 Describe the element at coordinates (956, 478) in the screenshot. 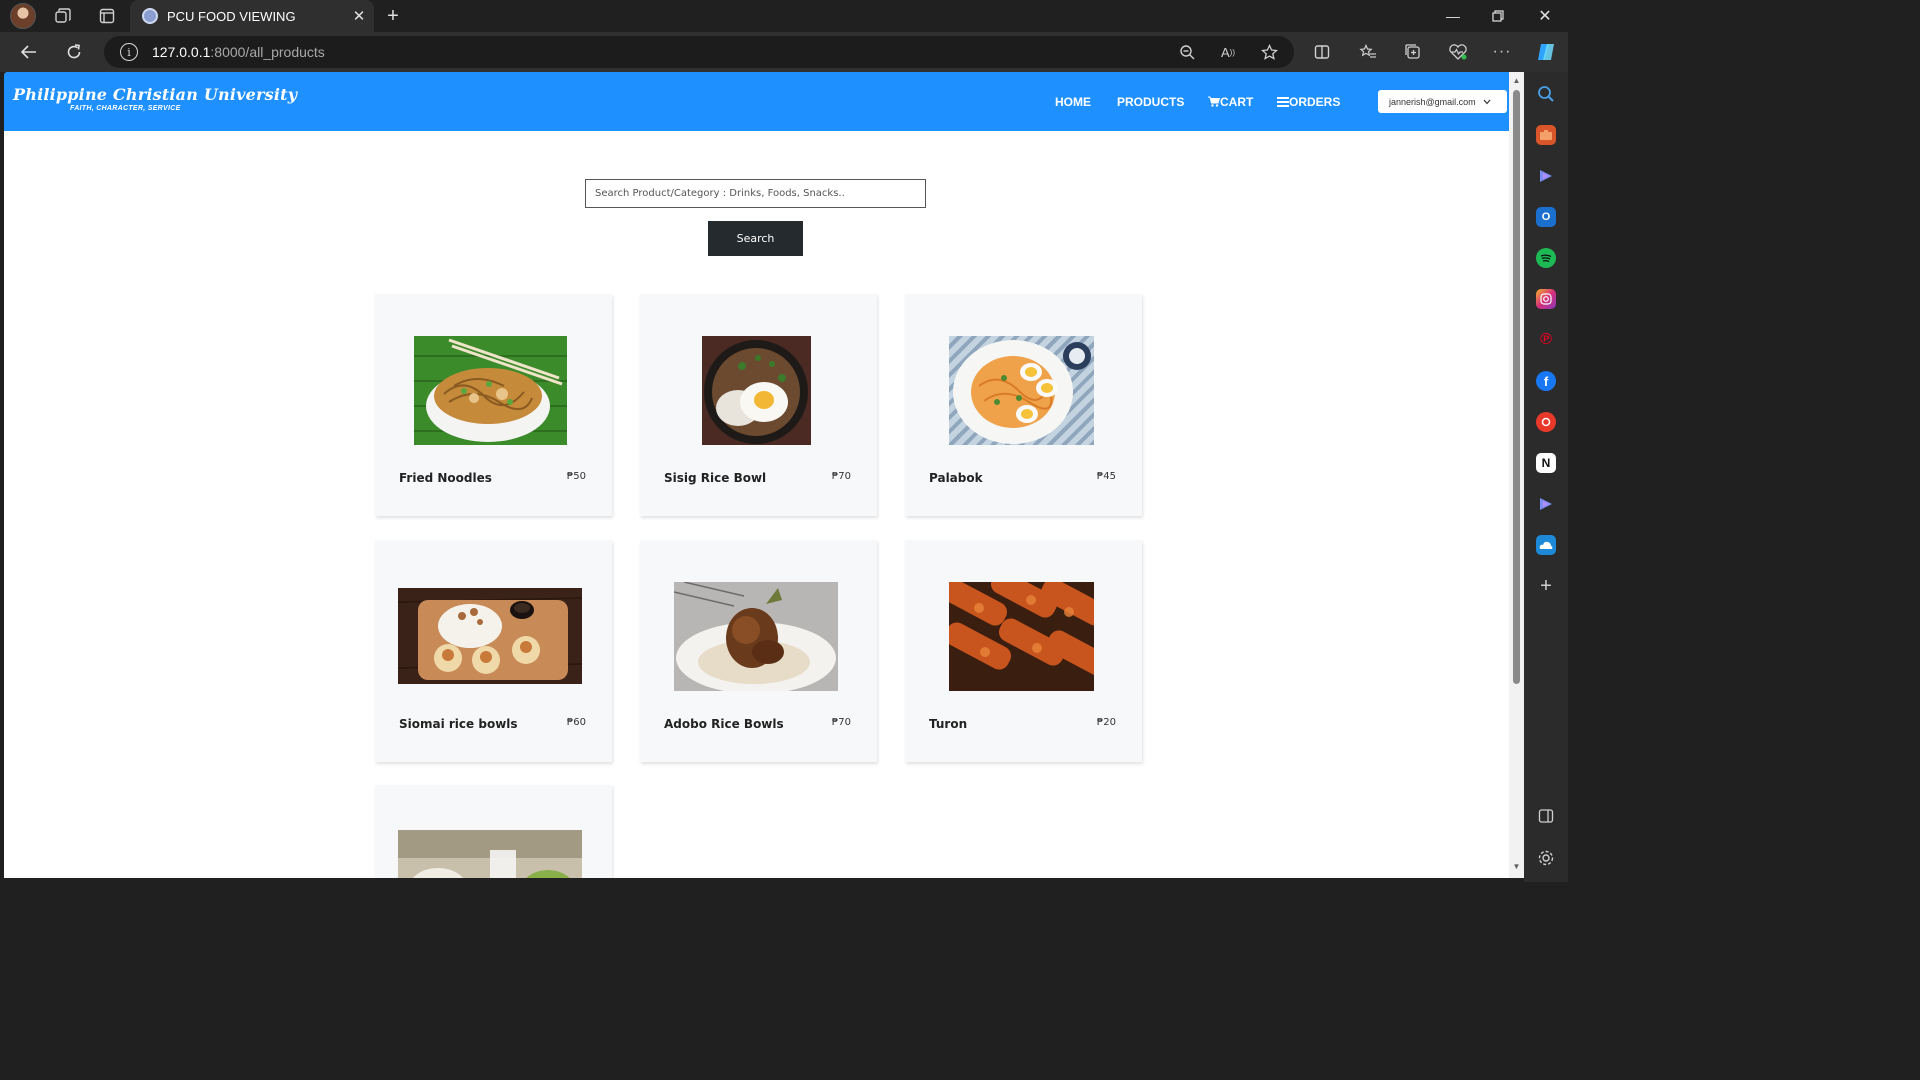

I see `product-name: Palabok` at that location.